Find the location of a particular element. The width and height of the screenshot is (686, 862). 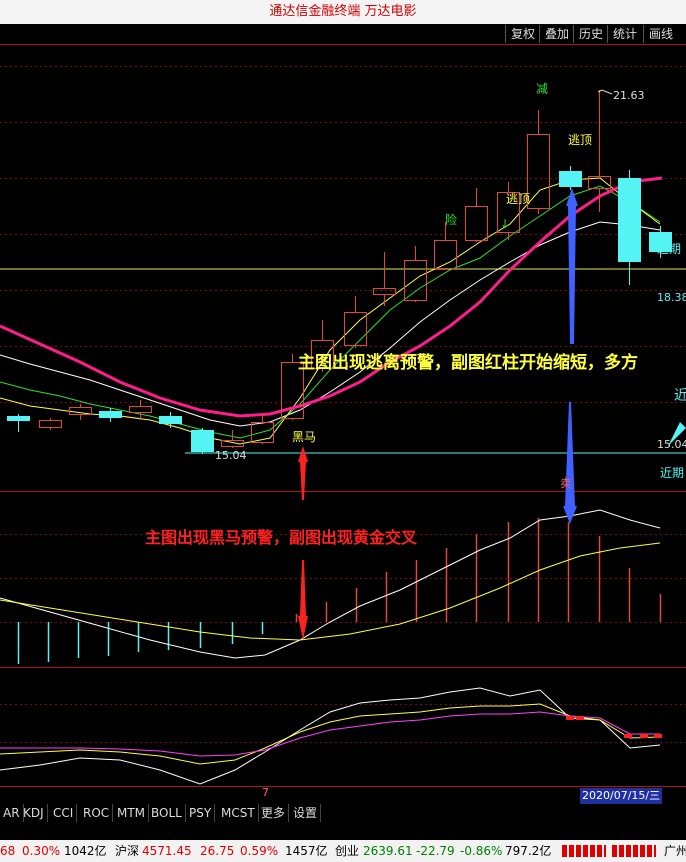

idx2-amount: 1457亿 is located at coordinates (306, 851).